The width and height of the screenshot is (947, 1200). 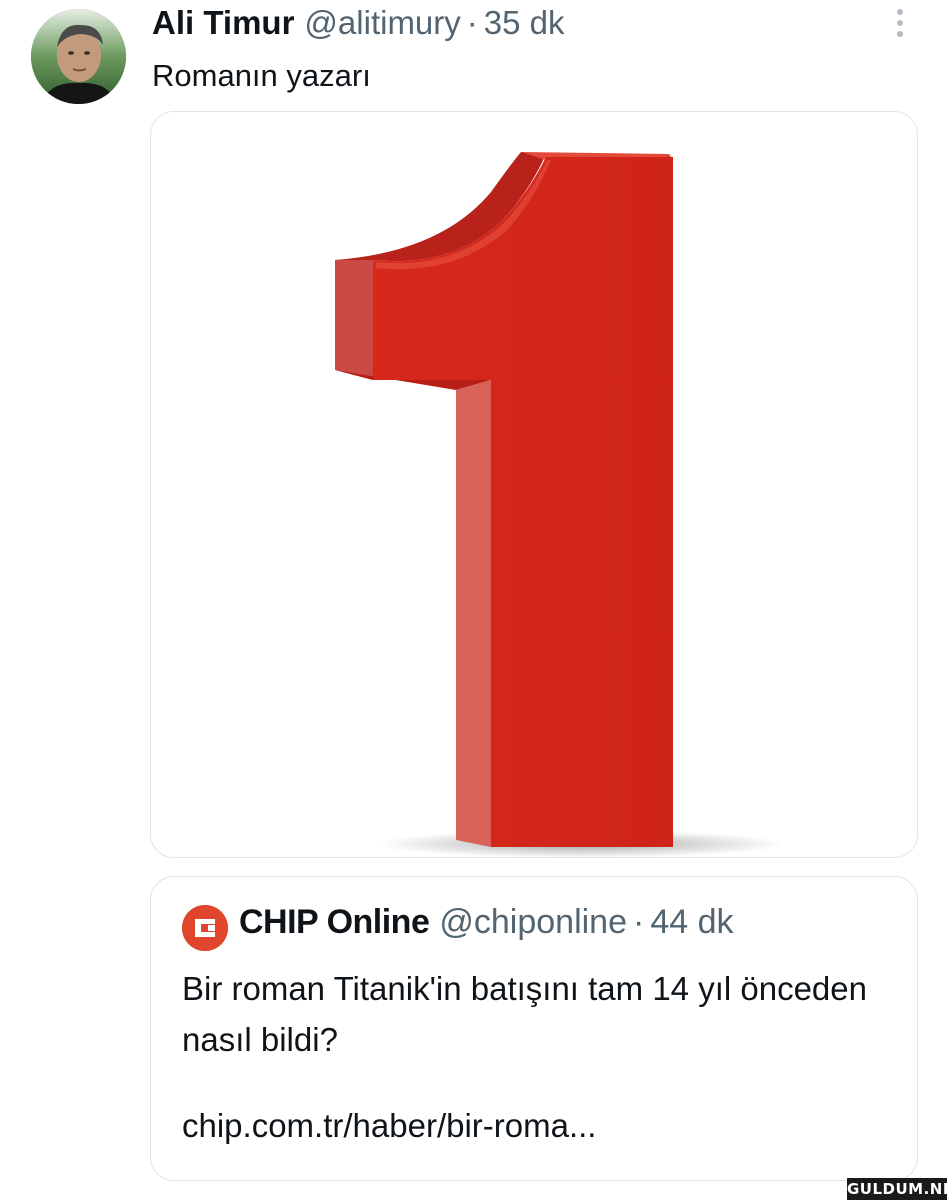 I want to click on site-watermark: GULDUM.NET, so click(x=897, y=1189).